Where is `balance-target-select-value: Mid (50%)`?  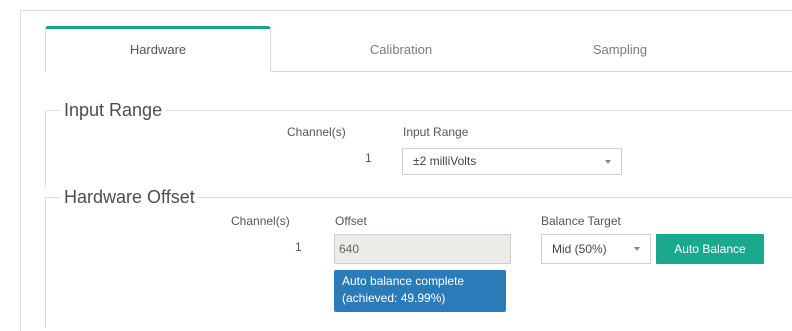
balance-target-select-value: Mid (50%) is located at coordinates (579, 249).